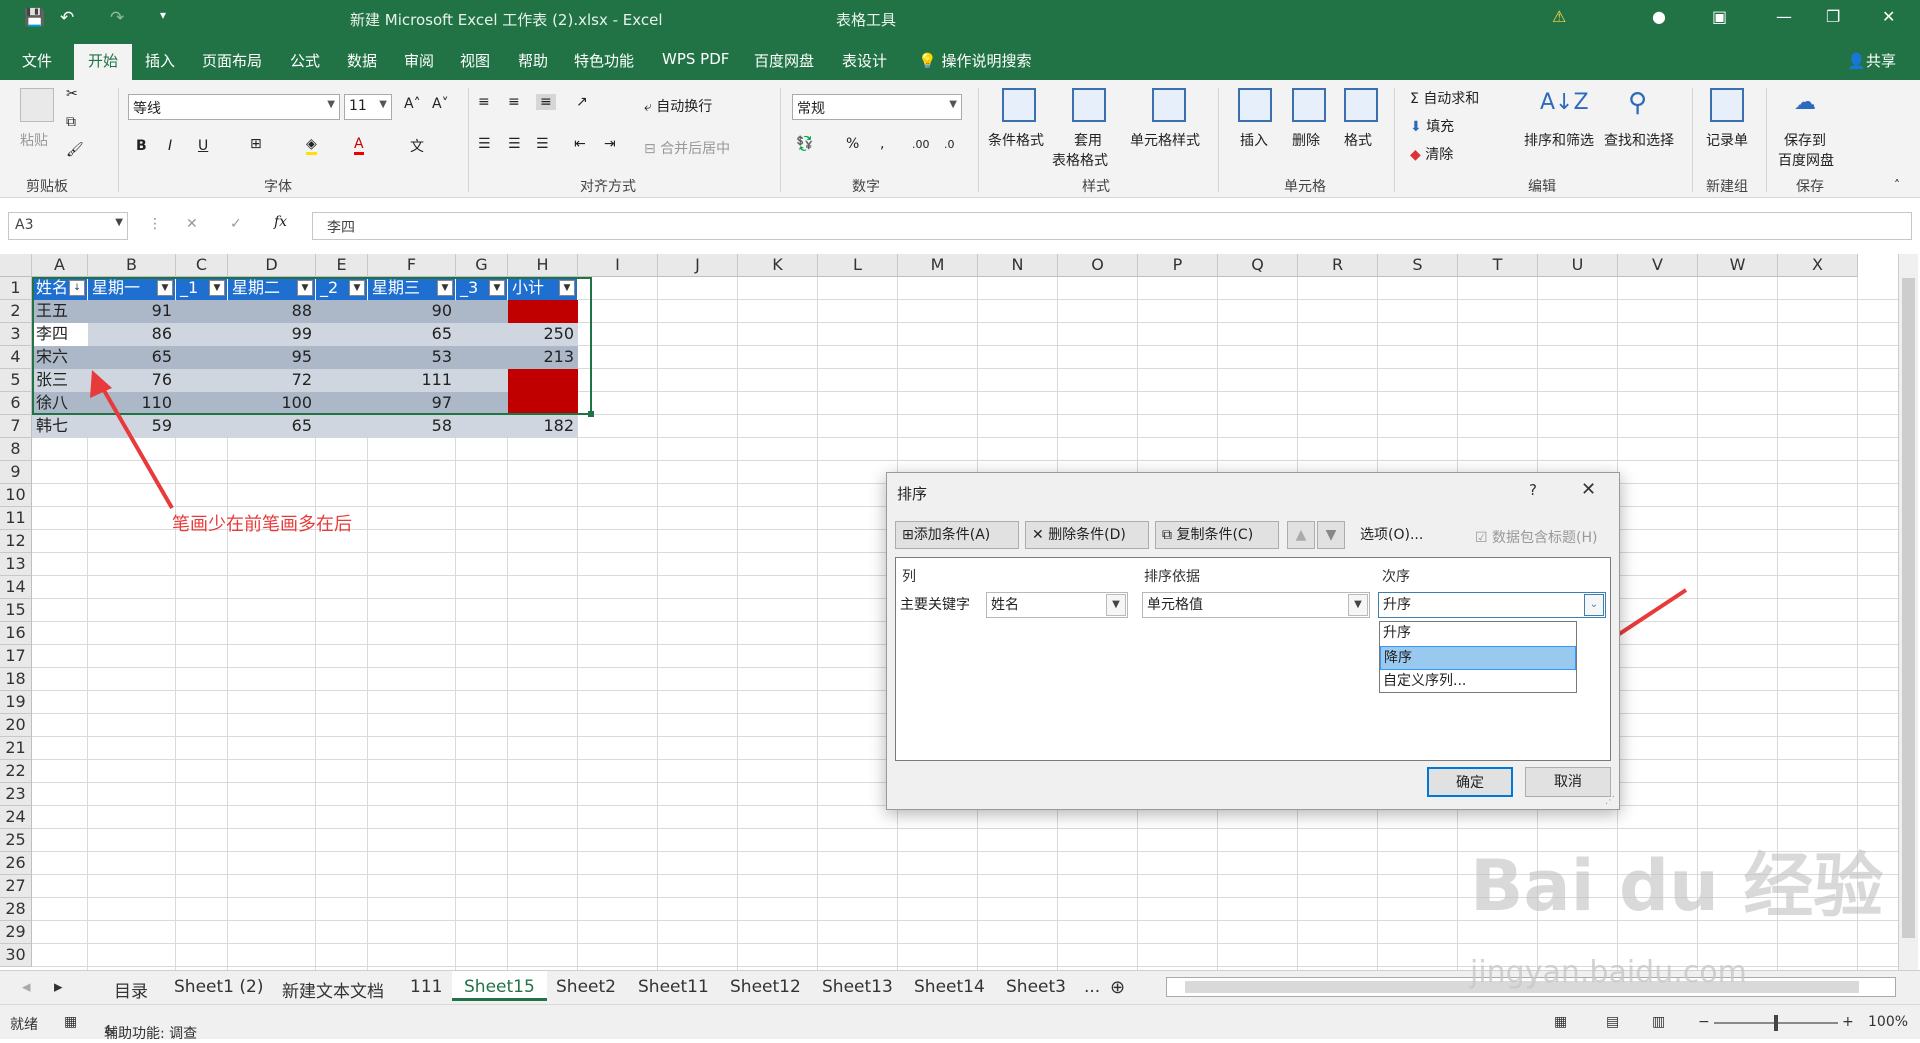  Describe the element at coordinates (426, 987) in the screenshot. I see `sheet-tab: 111` at that location.